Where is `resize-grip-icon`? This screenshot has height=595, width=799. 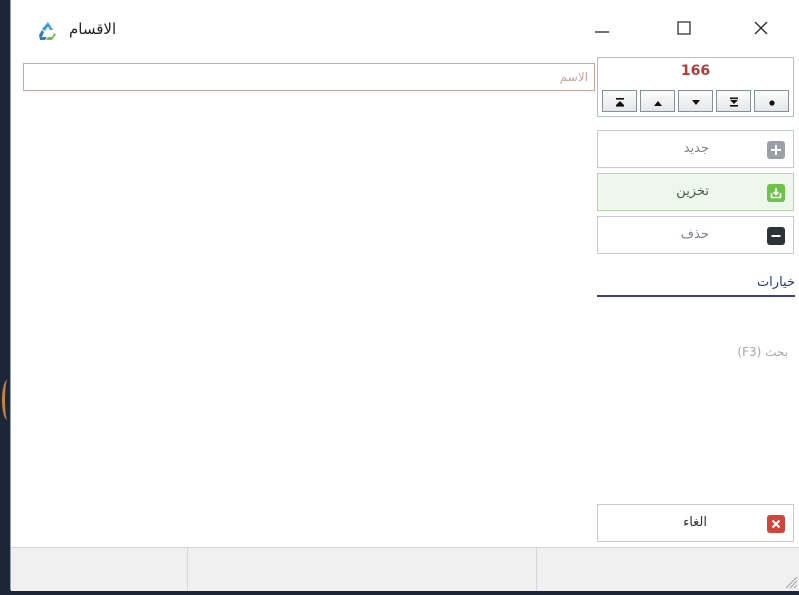
resize-grip-icon is located at coordinates (790, 581).